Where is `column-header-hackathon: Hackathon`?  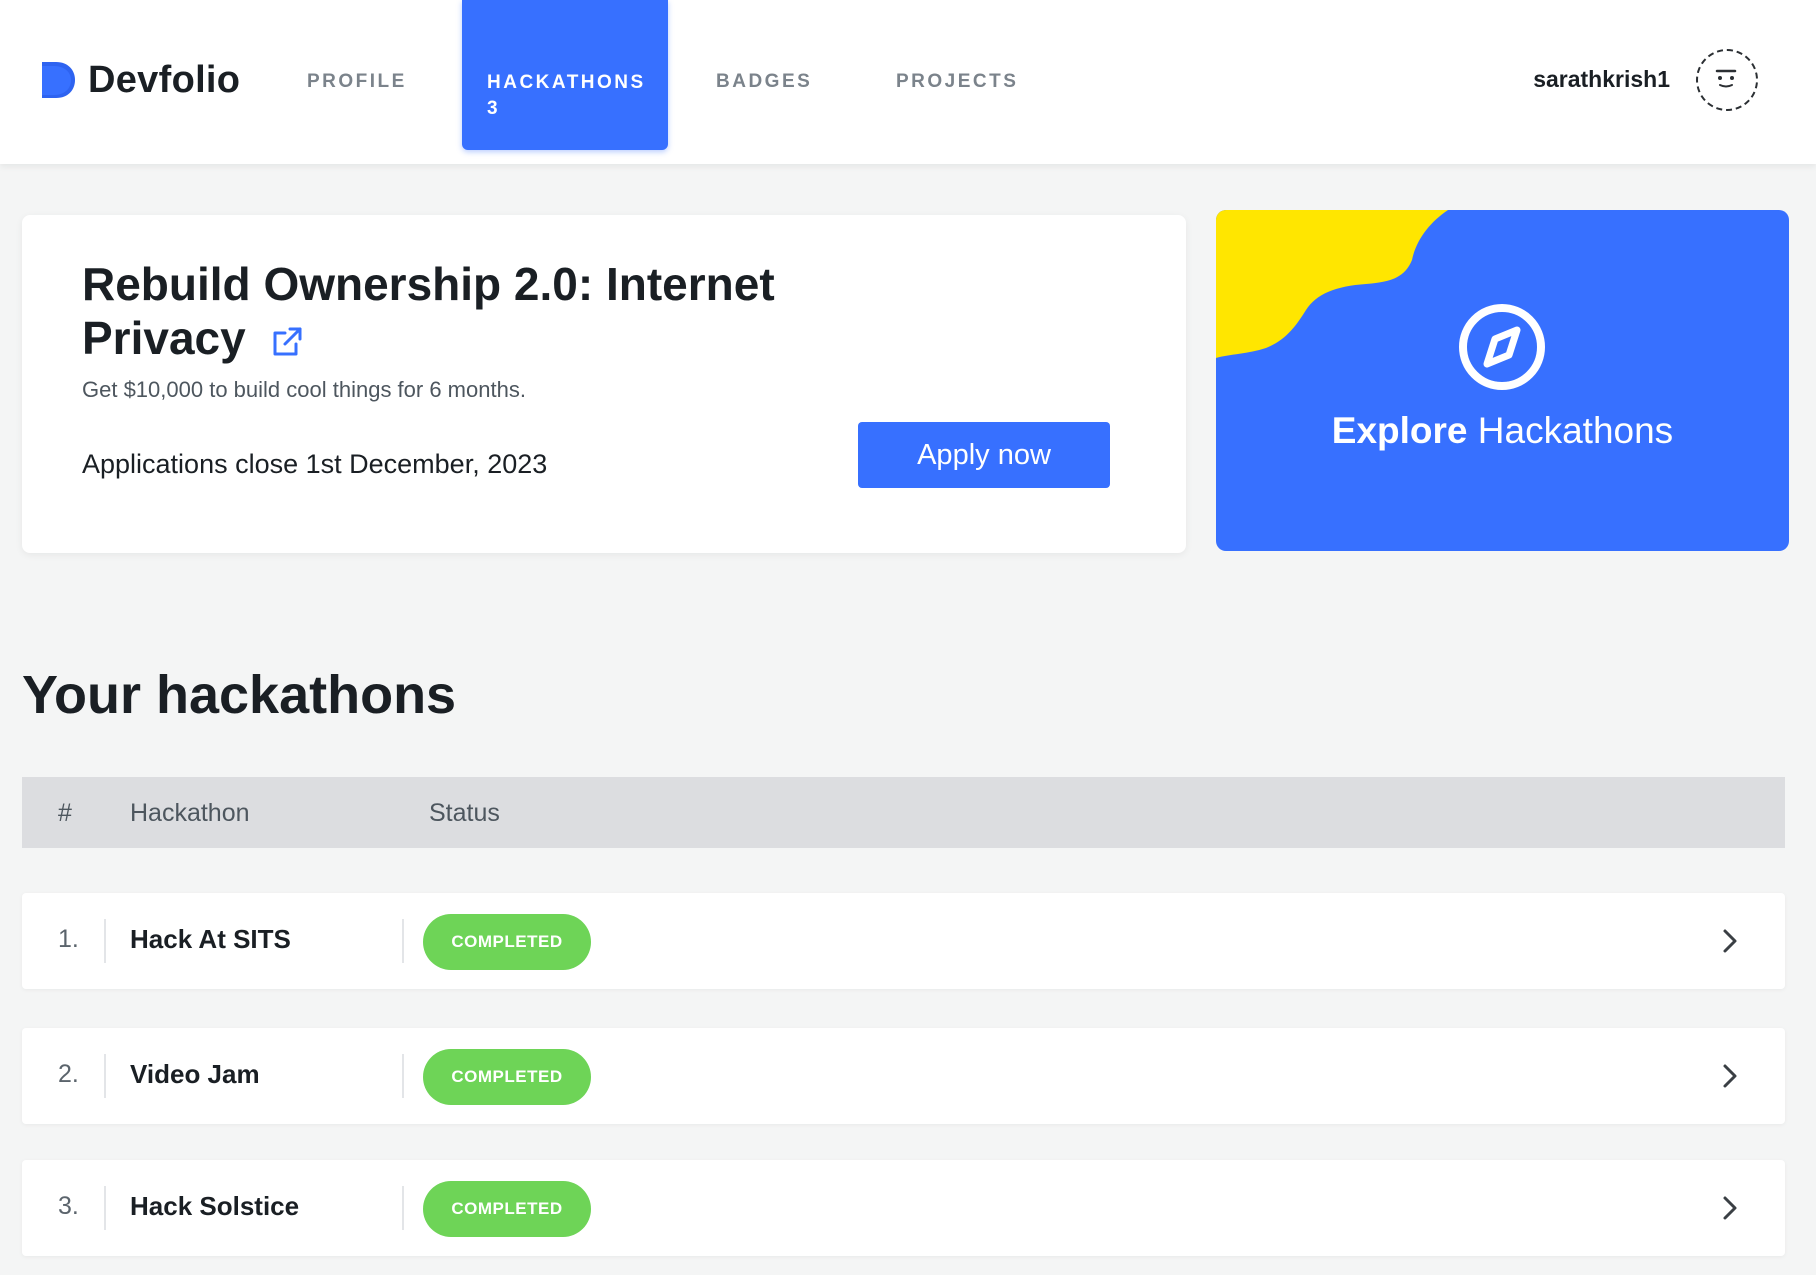 column-header-hackathon: Hackathon is located at coordinates (190, 813).